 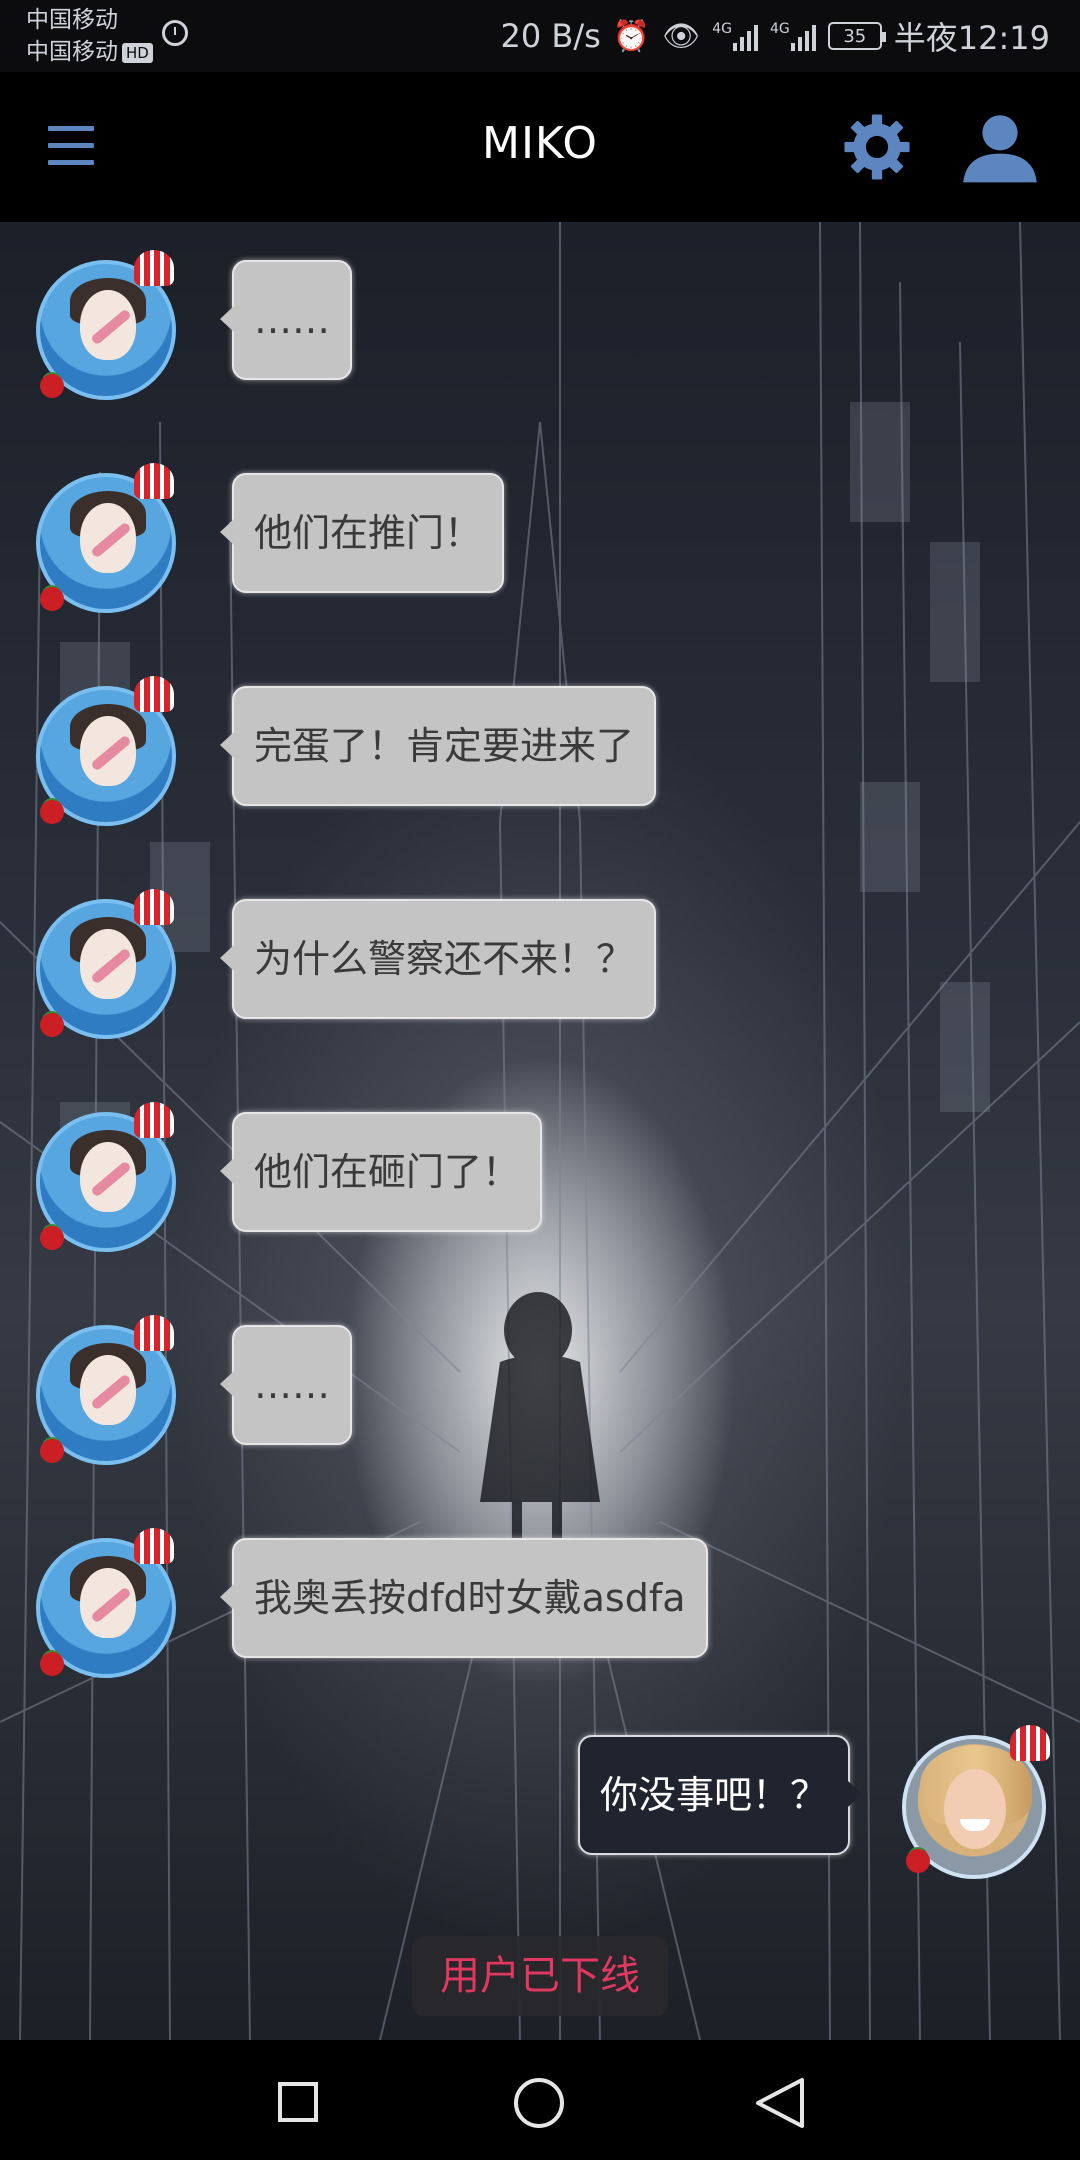 What do you see at coordinates (540, 143) in the screenshot?
I see `page-title: MIKO` at bounding box center [540, 143].